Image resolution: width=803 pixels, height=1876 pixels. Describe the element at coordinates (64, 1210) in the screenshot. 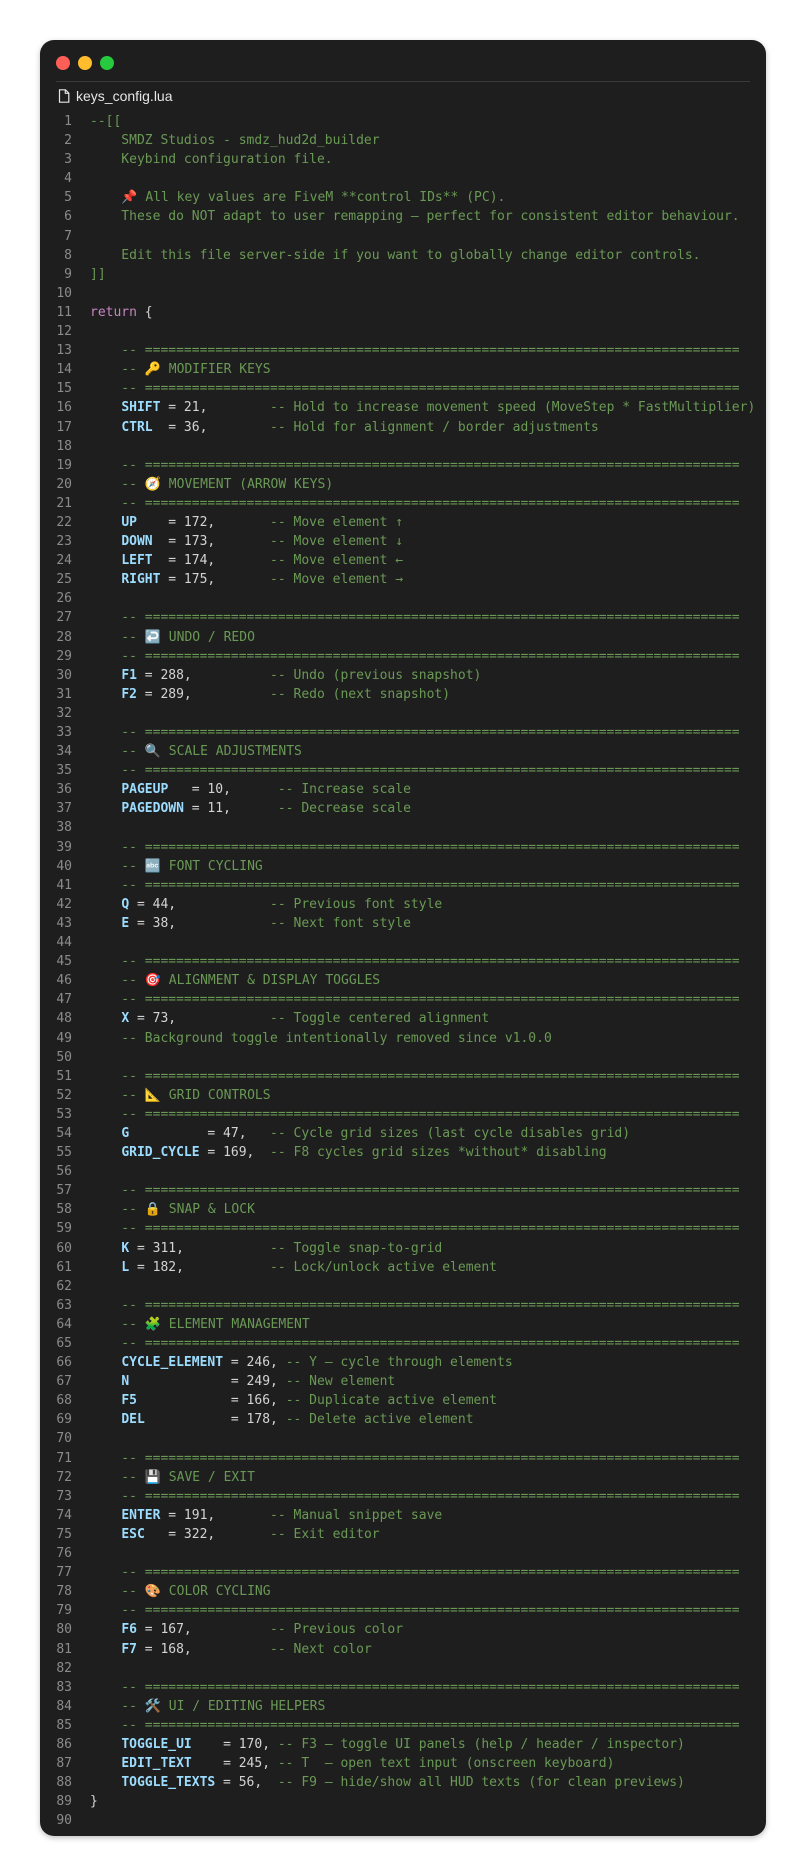

I see `line-number: 58` at that location.